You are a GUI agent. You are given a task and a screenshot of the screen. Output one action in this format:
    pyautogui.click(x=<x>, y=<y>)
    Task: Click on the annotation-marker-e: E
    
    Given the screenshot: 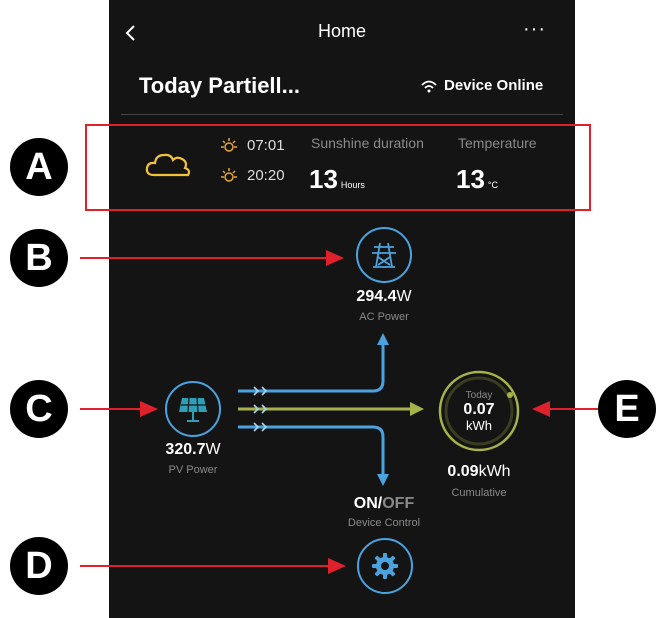 What is the action you would take?
    pyautogui.click(x=627, y=409)
    